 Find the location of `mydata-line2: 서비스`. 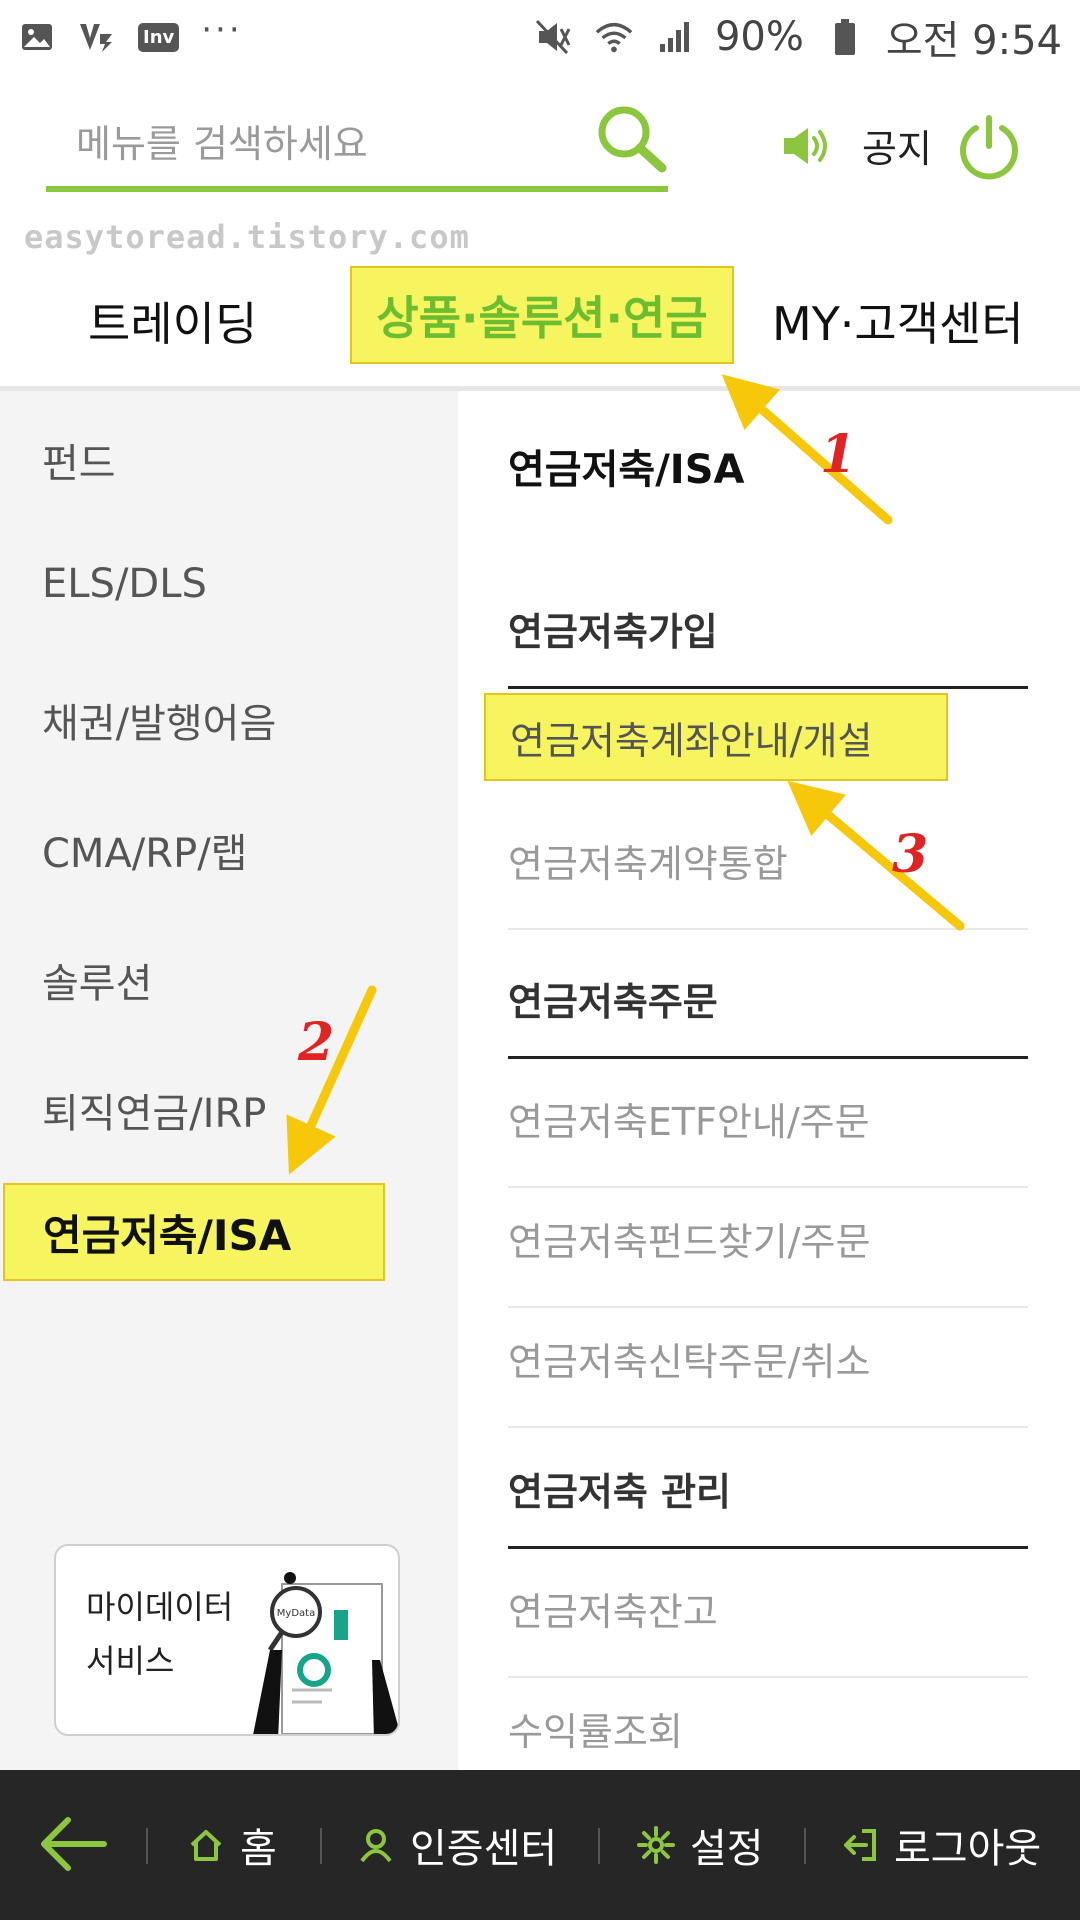

mydata-line2: 서비스 is located at coordinates (130, 1661).